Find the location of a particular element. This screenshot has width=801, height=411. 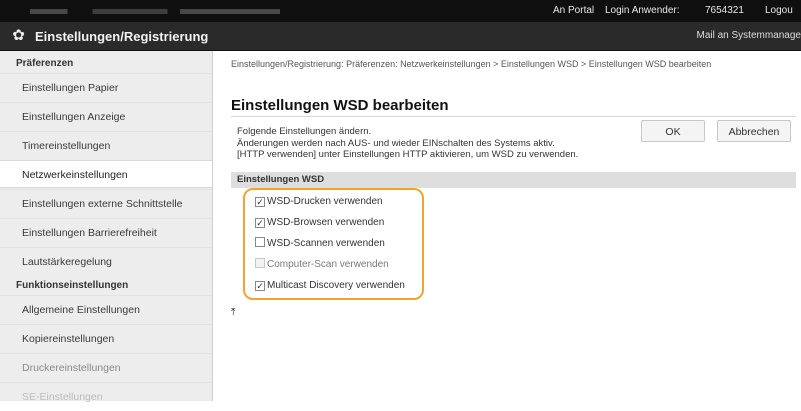

option-wsd-print: ✓WSD-Drucken verwenden is located at coordinates (319, 202).